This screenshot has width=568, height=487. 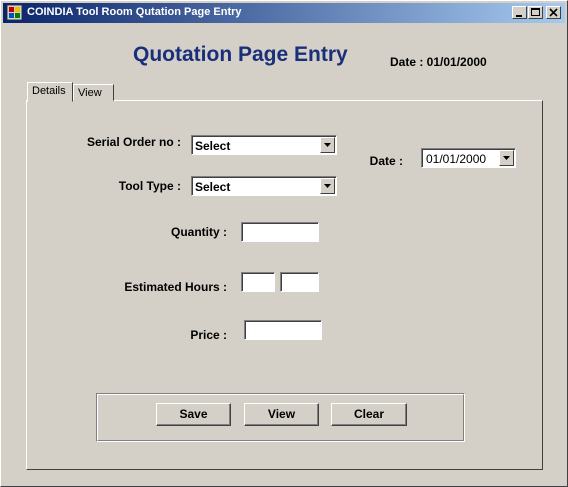 I want to click on estimated-hours-label: Estimated Hours :, so click(x=175, y=287).